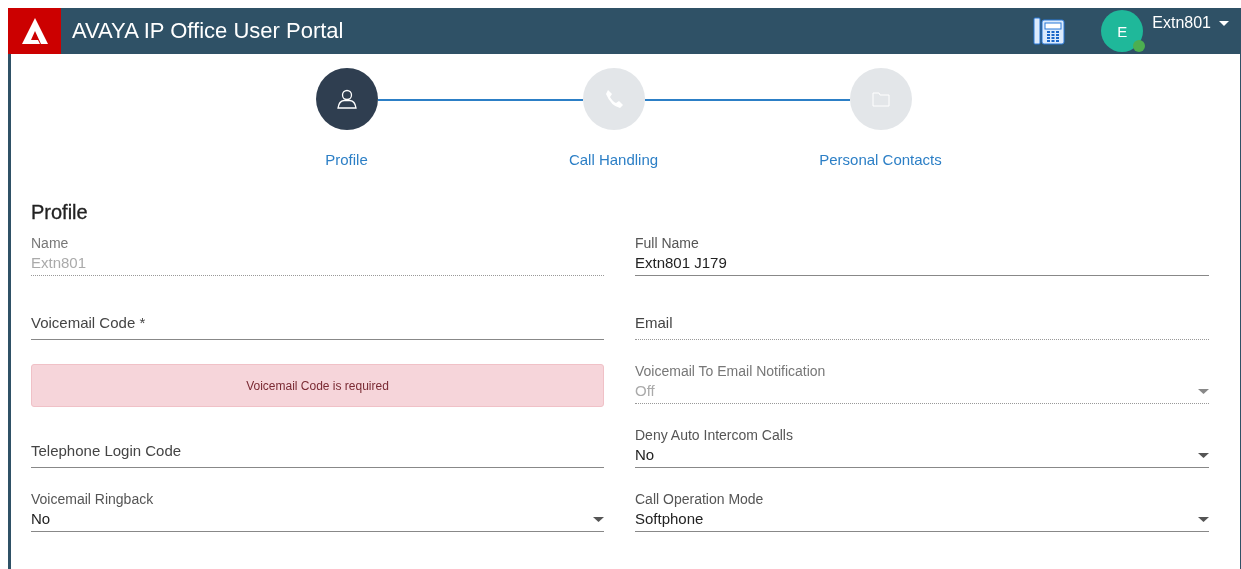  What do you see at coordinates (346, 99) in the screenshot?
I see `person-icon` at bounding box center [346, 99].